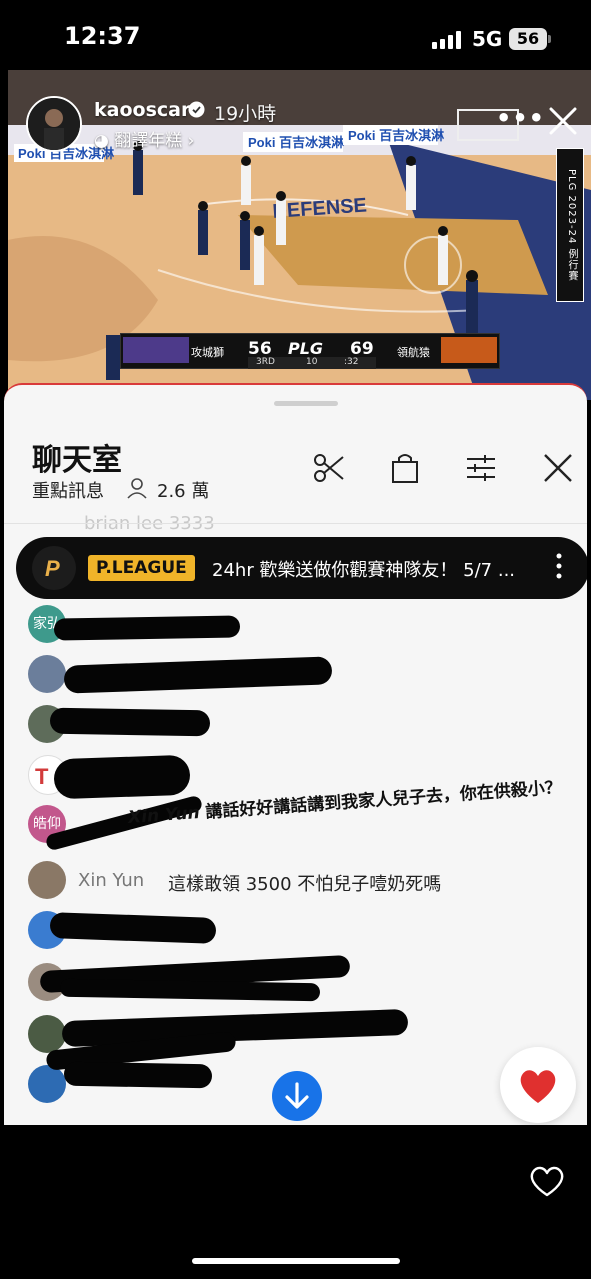  What do you see at coordinates (362, 349) in the screenshot?
I see `team2-score: 69` at bounding box center [362, 349].